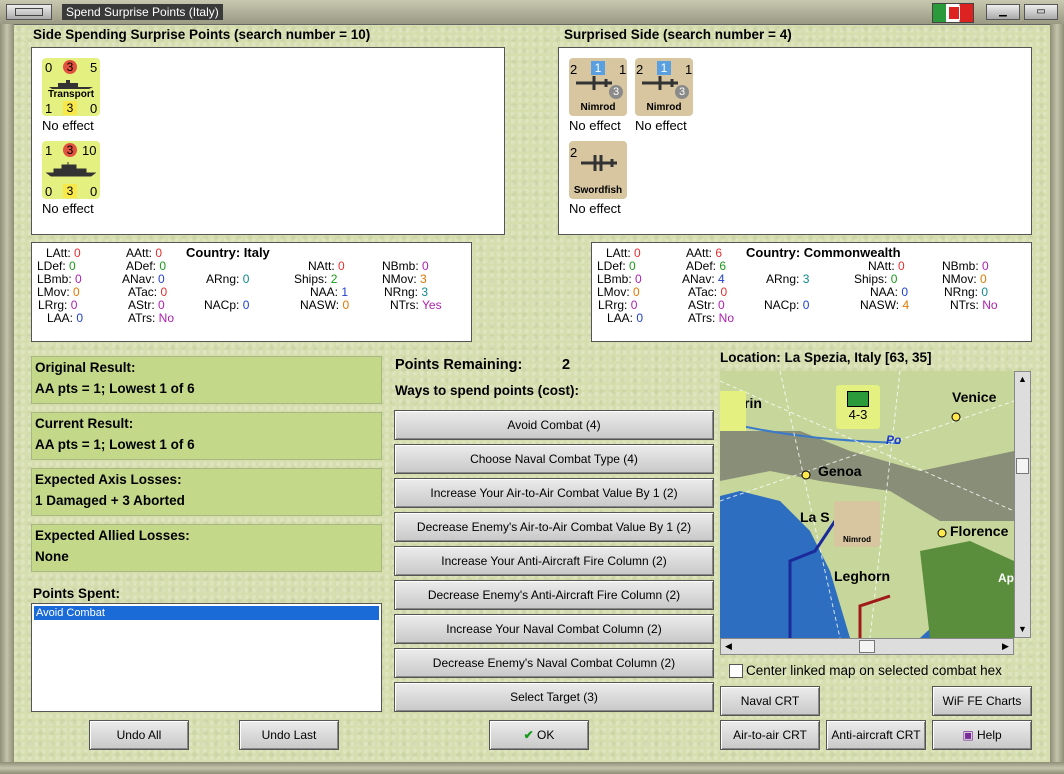 The image size is (1064, 774). What do you see at coordinates (115, 444) in the screenshot?
I see `current-result-value: AA pts = 1; Lowest 1 of 6` at bounding box center [115, 444].